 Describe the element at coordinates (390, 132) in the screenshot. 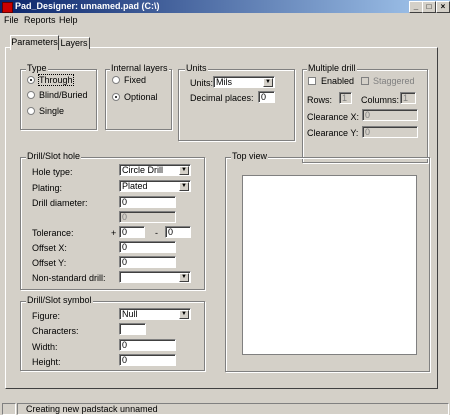

I see `clearance-y-input: 0` at that location.